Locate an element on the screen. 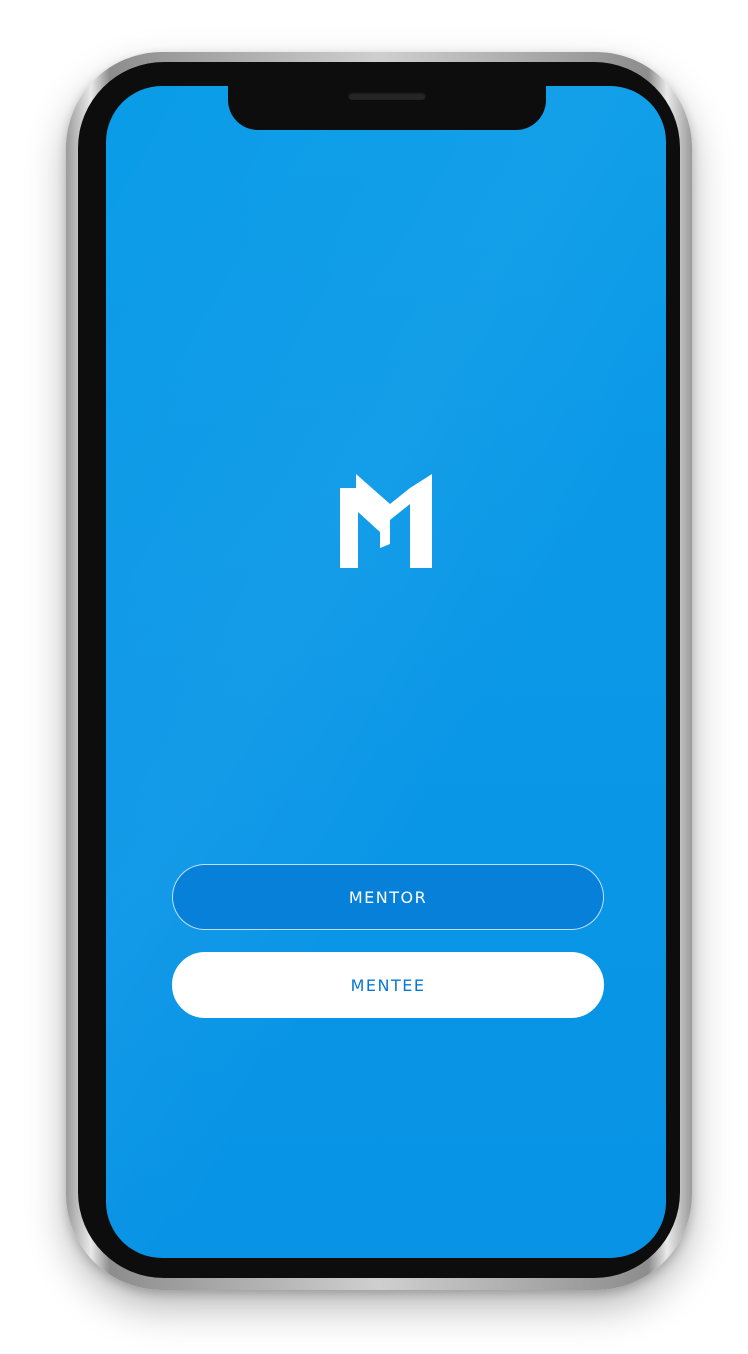 Image resolution: width=748 pixels, height=1354 pixels. mentor-button: MENTOR is located at coordinates (388, 897).